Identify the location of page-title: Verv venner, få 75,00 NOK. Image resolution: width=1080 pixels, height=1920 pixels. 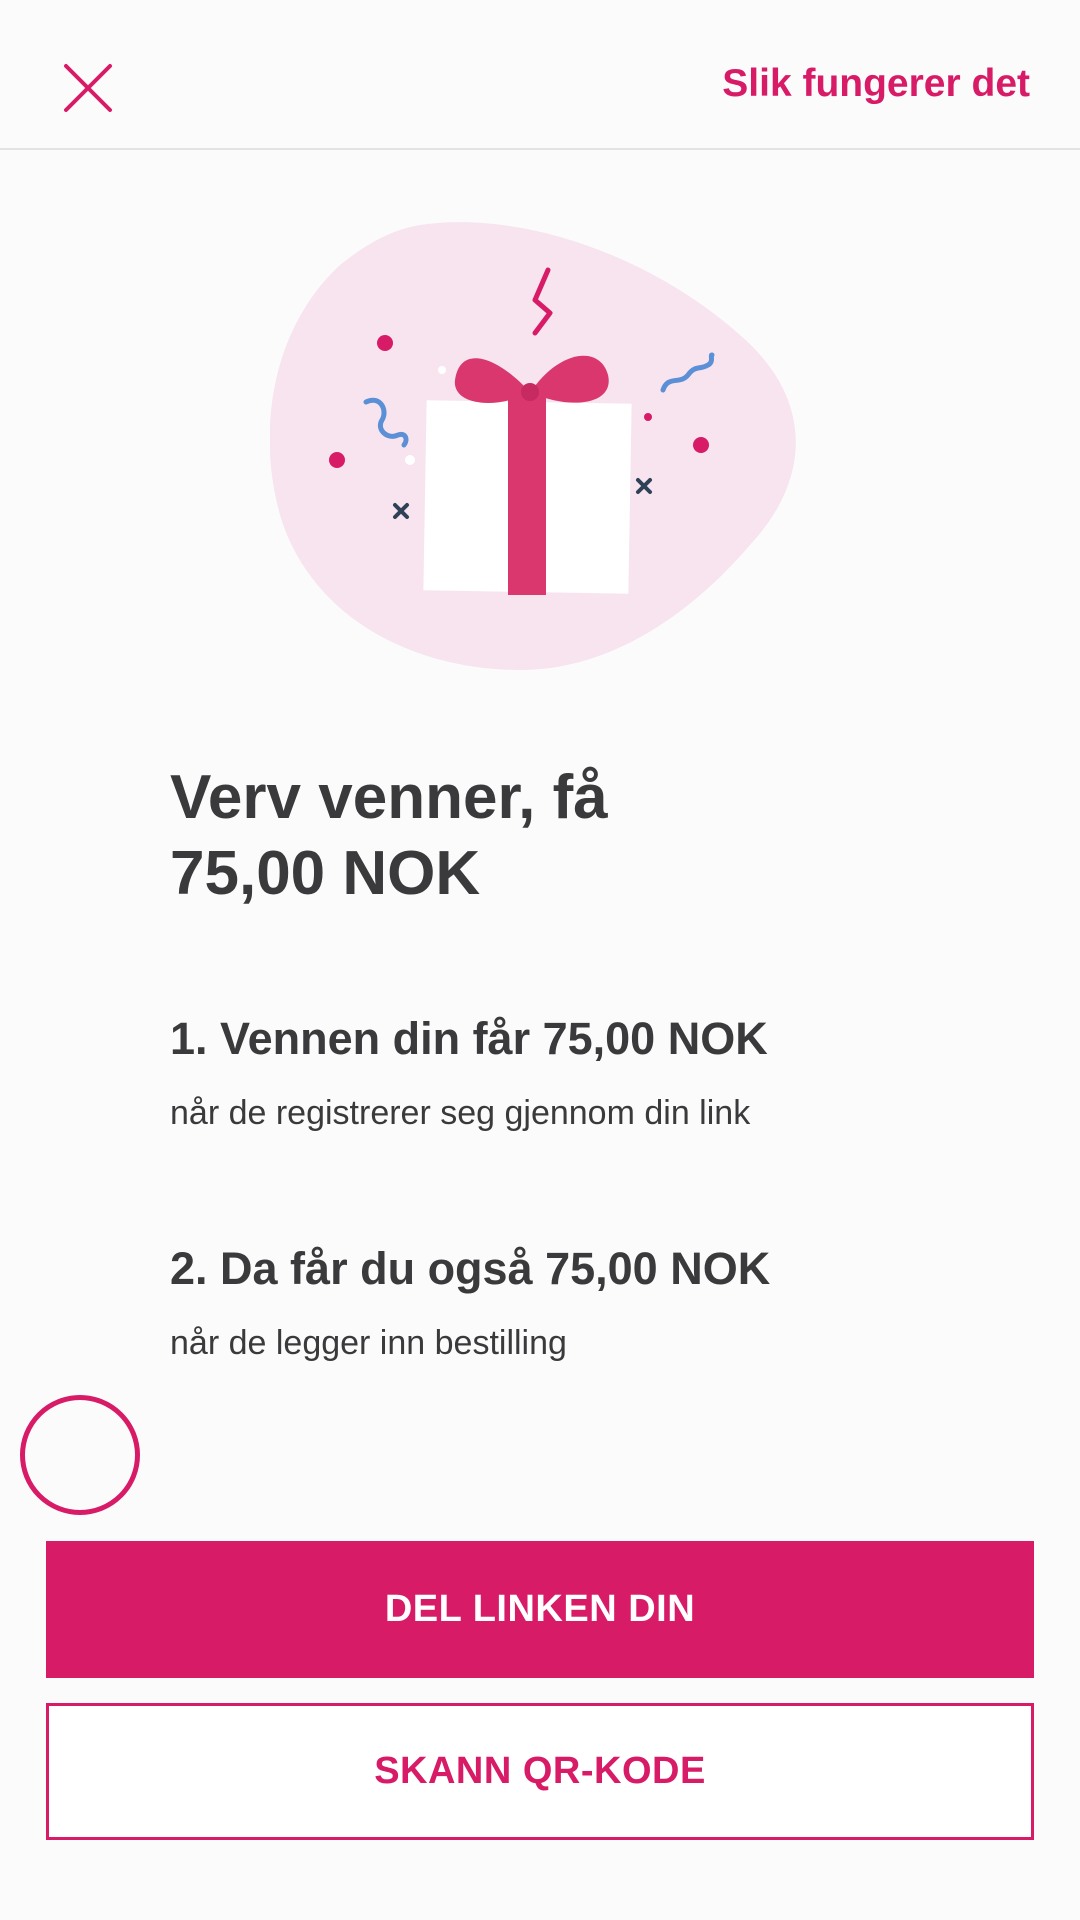
(600, 836).